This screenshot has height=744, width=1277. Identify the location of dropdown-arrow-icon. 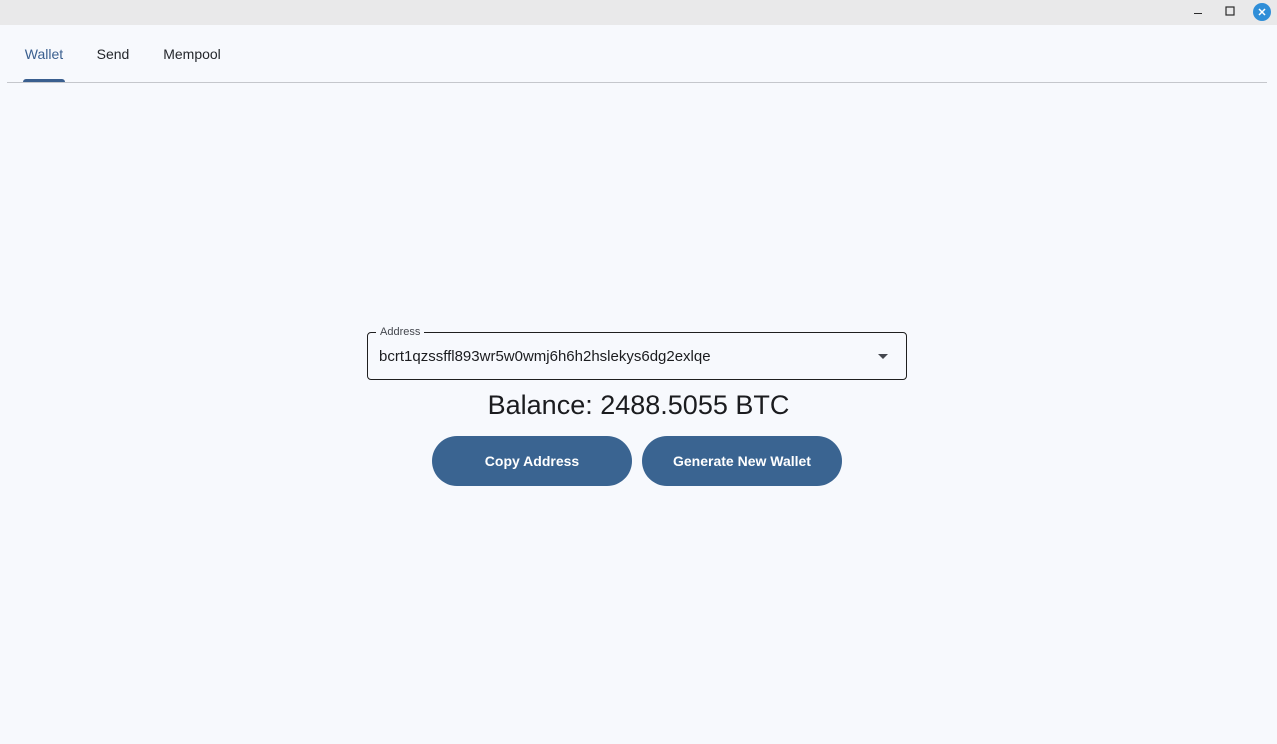
(883, 356).